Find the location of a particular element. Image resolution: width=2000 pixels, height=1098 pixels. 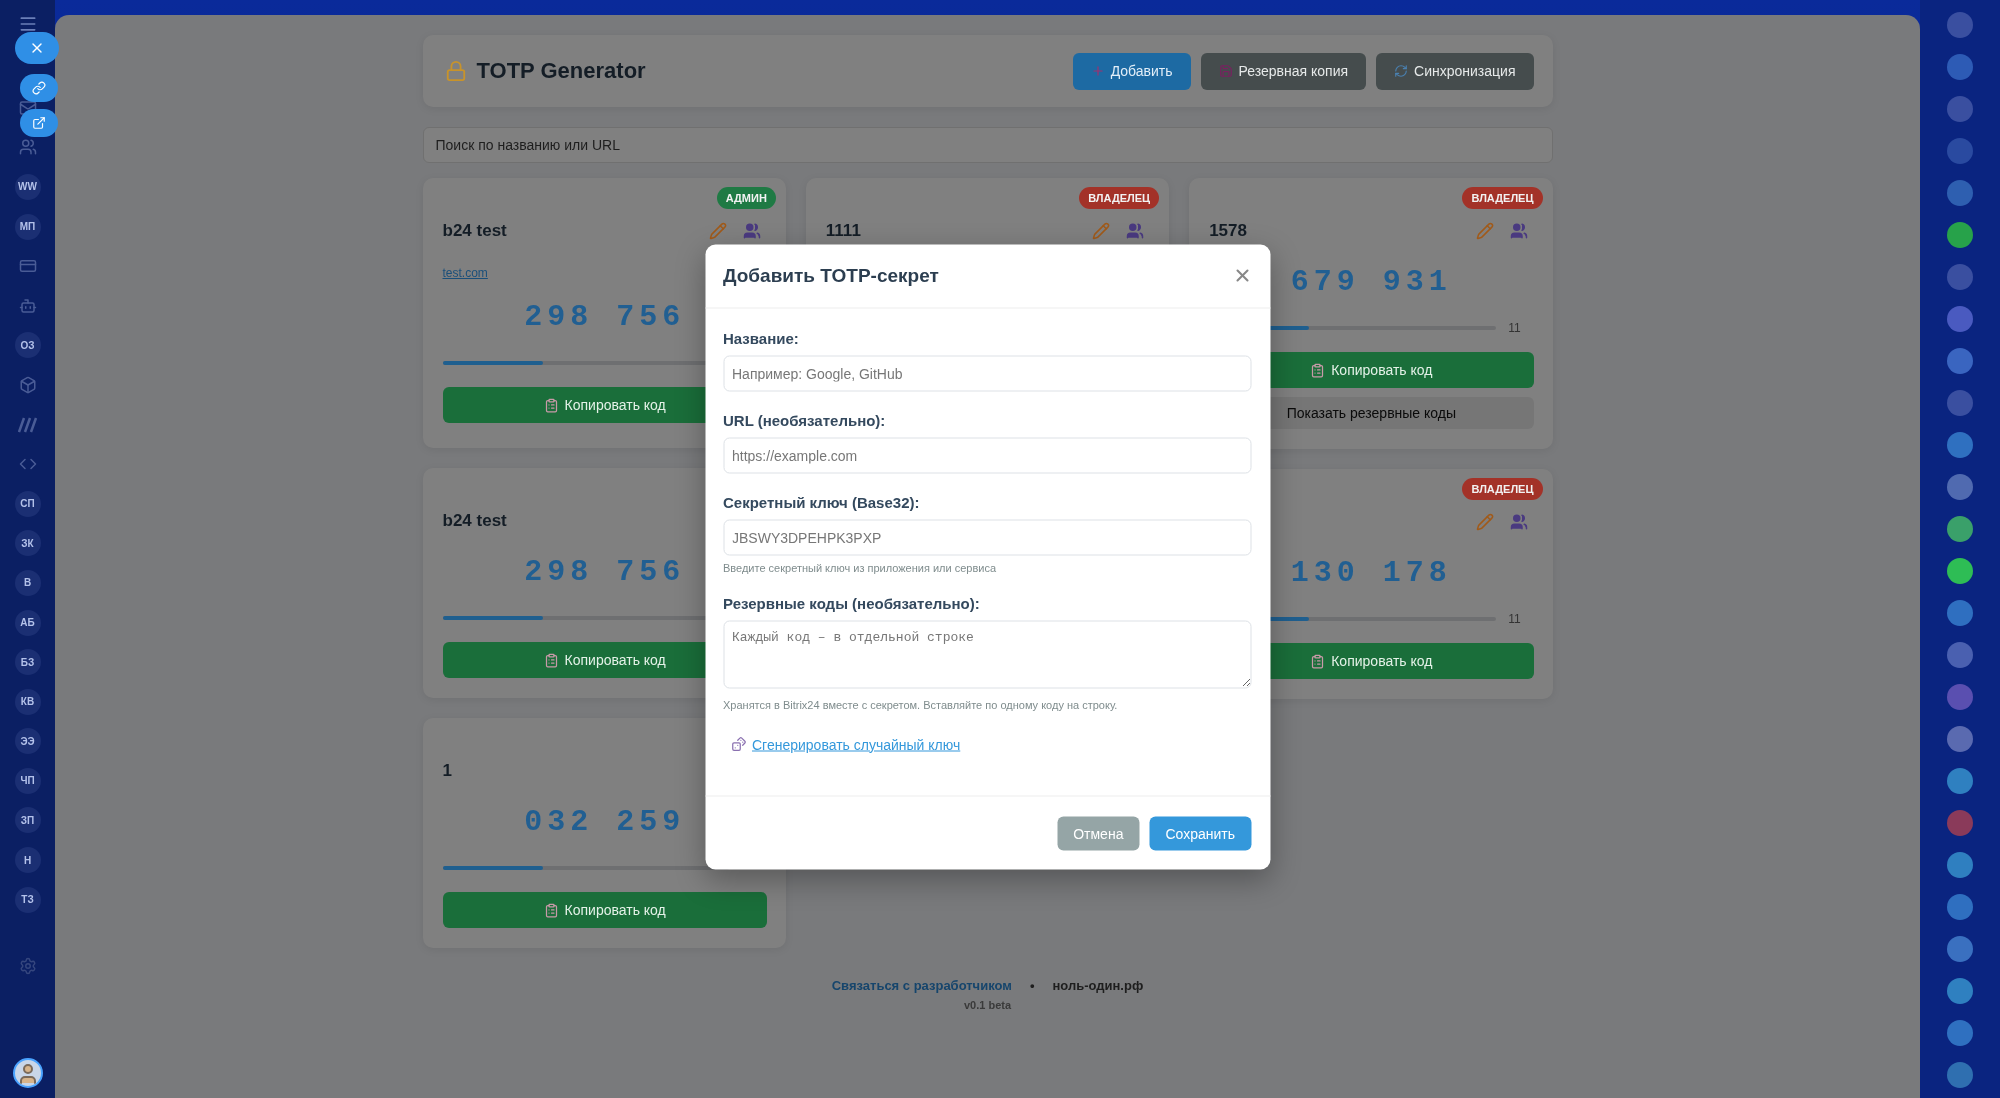

otp-code: 032 259 is located at coordinates (605, 822).